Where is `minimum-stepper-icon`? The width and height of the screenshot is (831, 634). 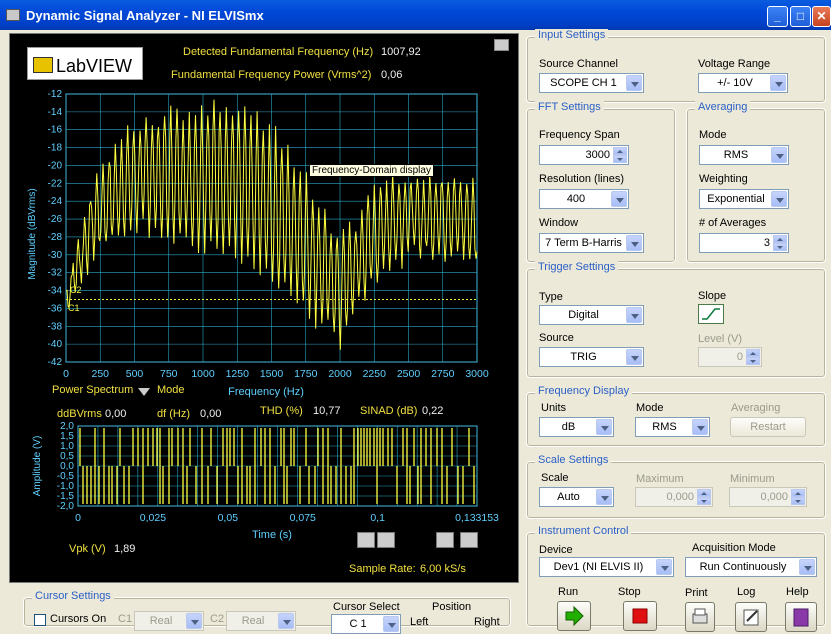 minimum-stepper-icon is located at coordinates (798, 497).